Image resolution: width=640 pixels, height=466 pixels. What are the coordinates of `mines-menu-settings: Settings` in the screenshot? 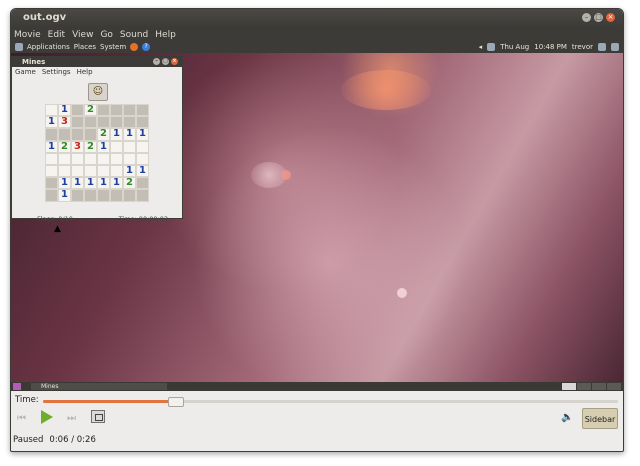 It's located at (56, 72).